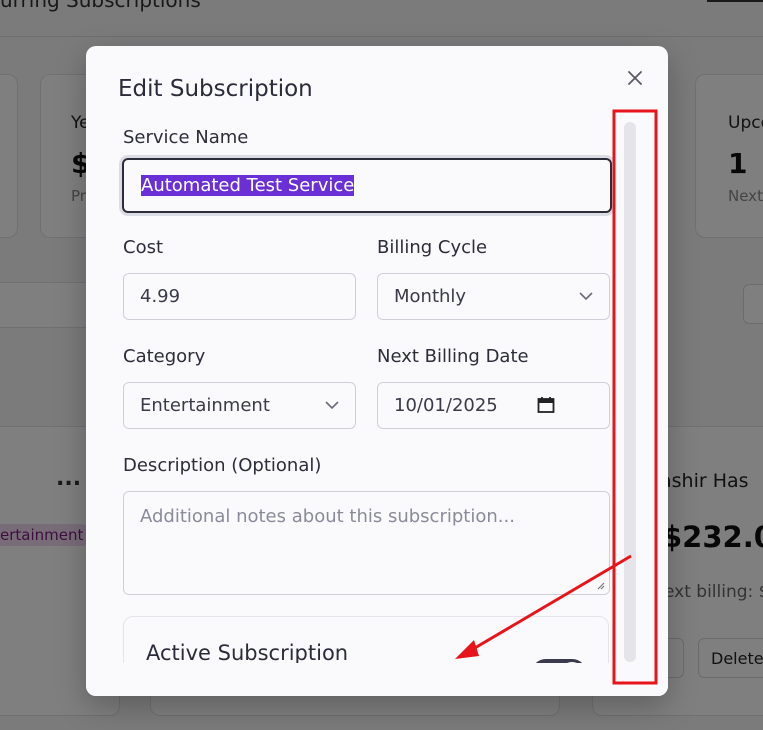 This screenshot has width=763, height=730. What do you see at coordinates (222, 465) in the screenshot?
I see `description-label: Description (Optional)` at bounding box center [222, 465].